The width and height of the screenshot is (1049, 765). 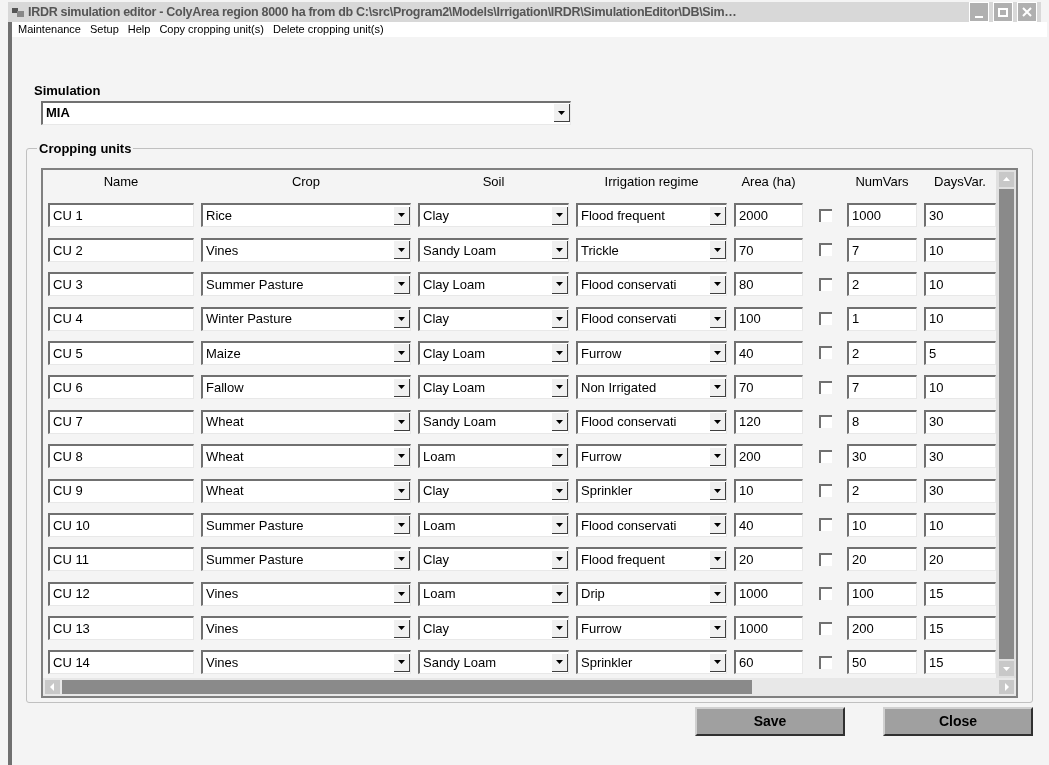 What do you see at coordinates (121, 662) in the screenshot?
I see `name-field: CU 14` at bounding box center [121, 662].